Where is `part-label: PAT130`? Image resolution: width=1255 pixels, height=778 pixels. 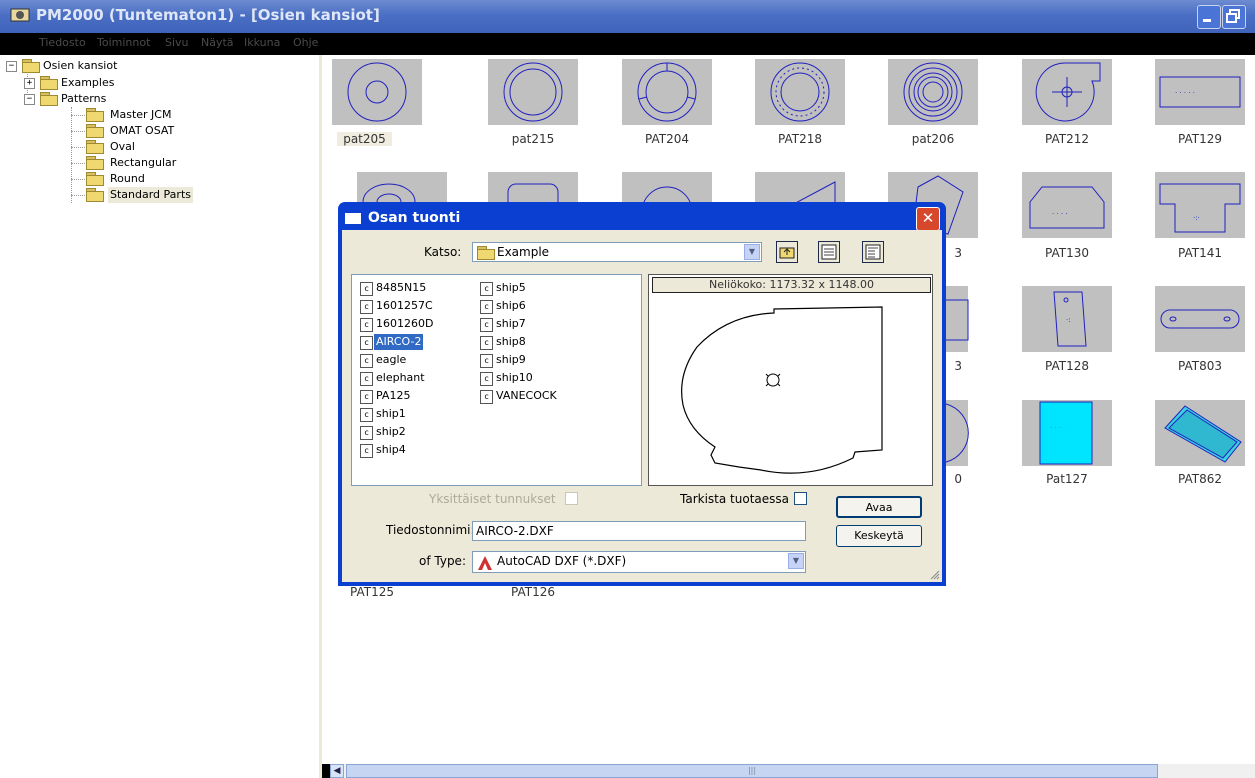
part-label: PAT130 is located at coordinates (1067, 253).